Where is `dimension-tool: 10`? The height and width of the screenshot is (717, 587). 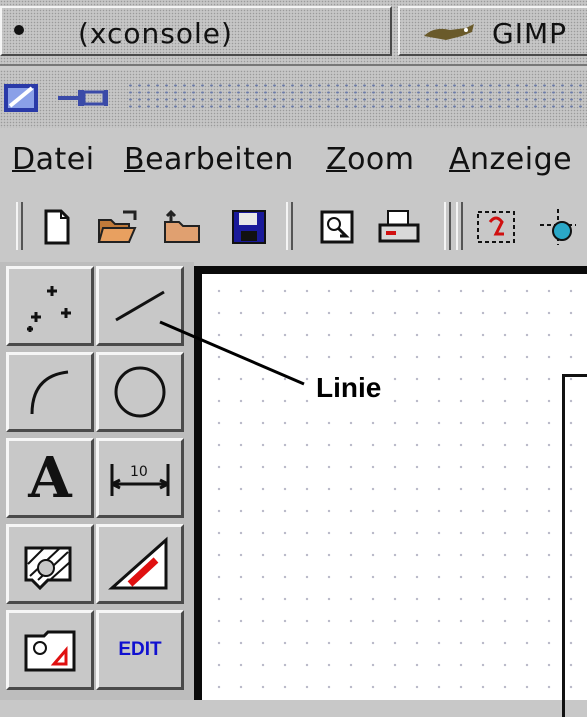 dimension-tool: 10 is located at coordinates (140, 478).